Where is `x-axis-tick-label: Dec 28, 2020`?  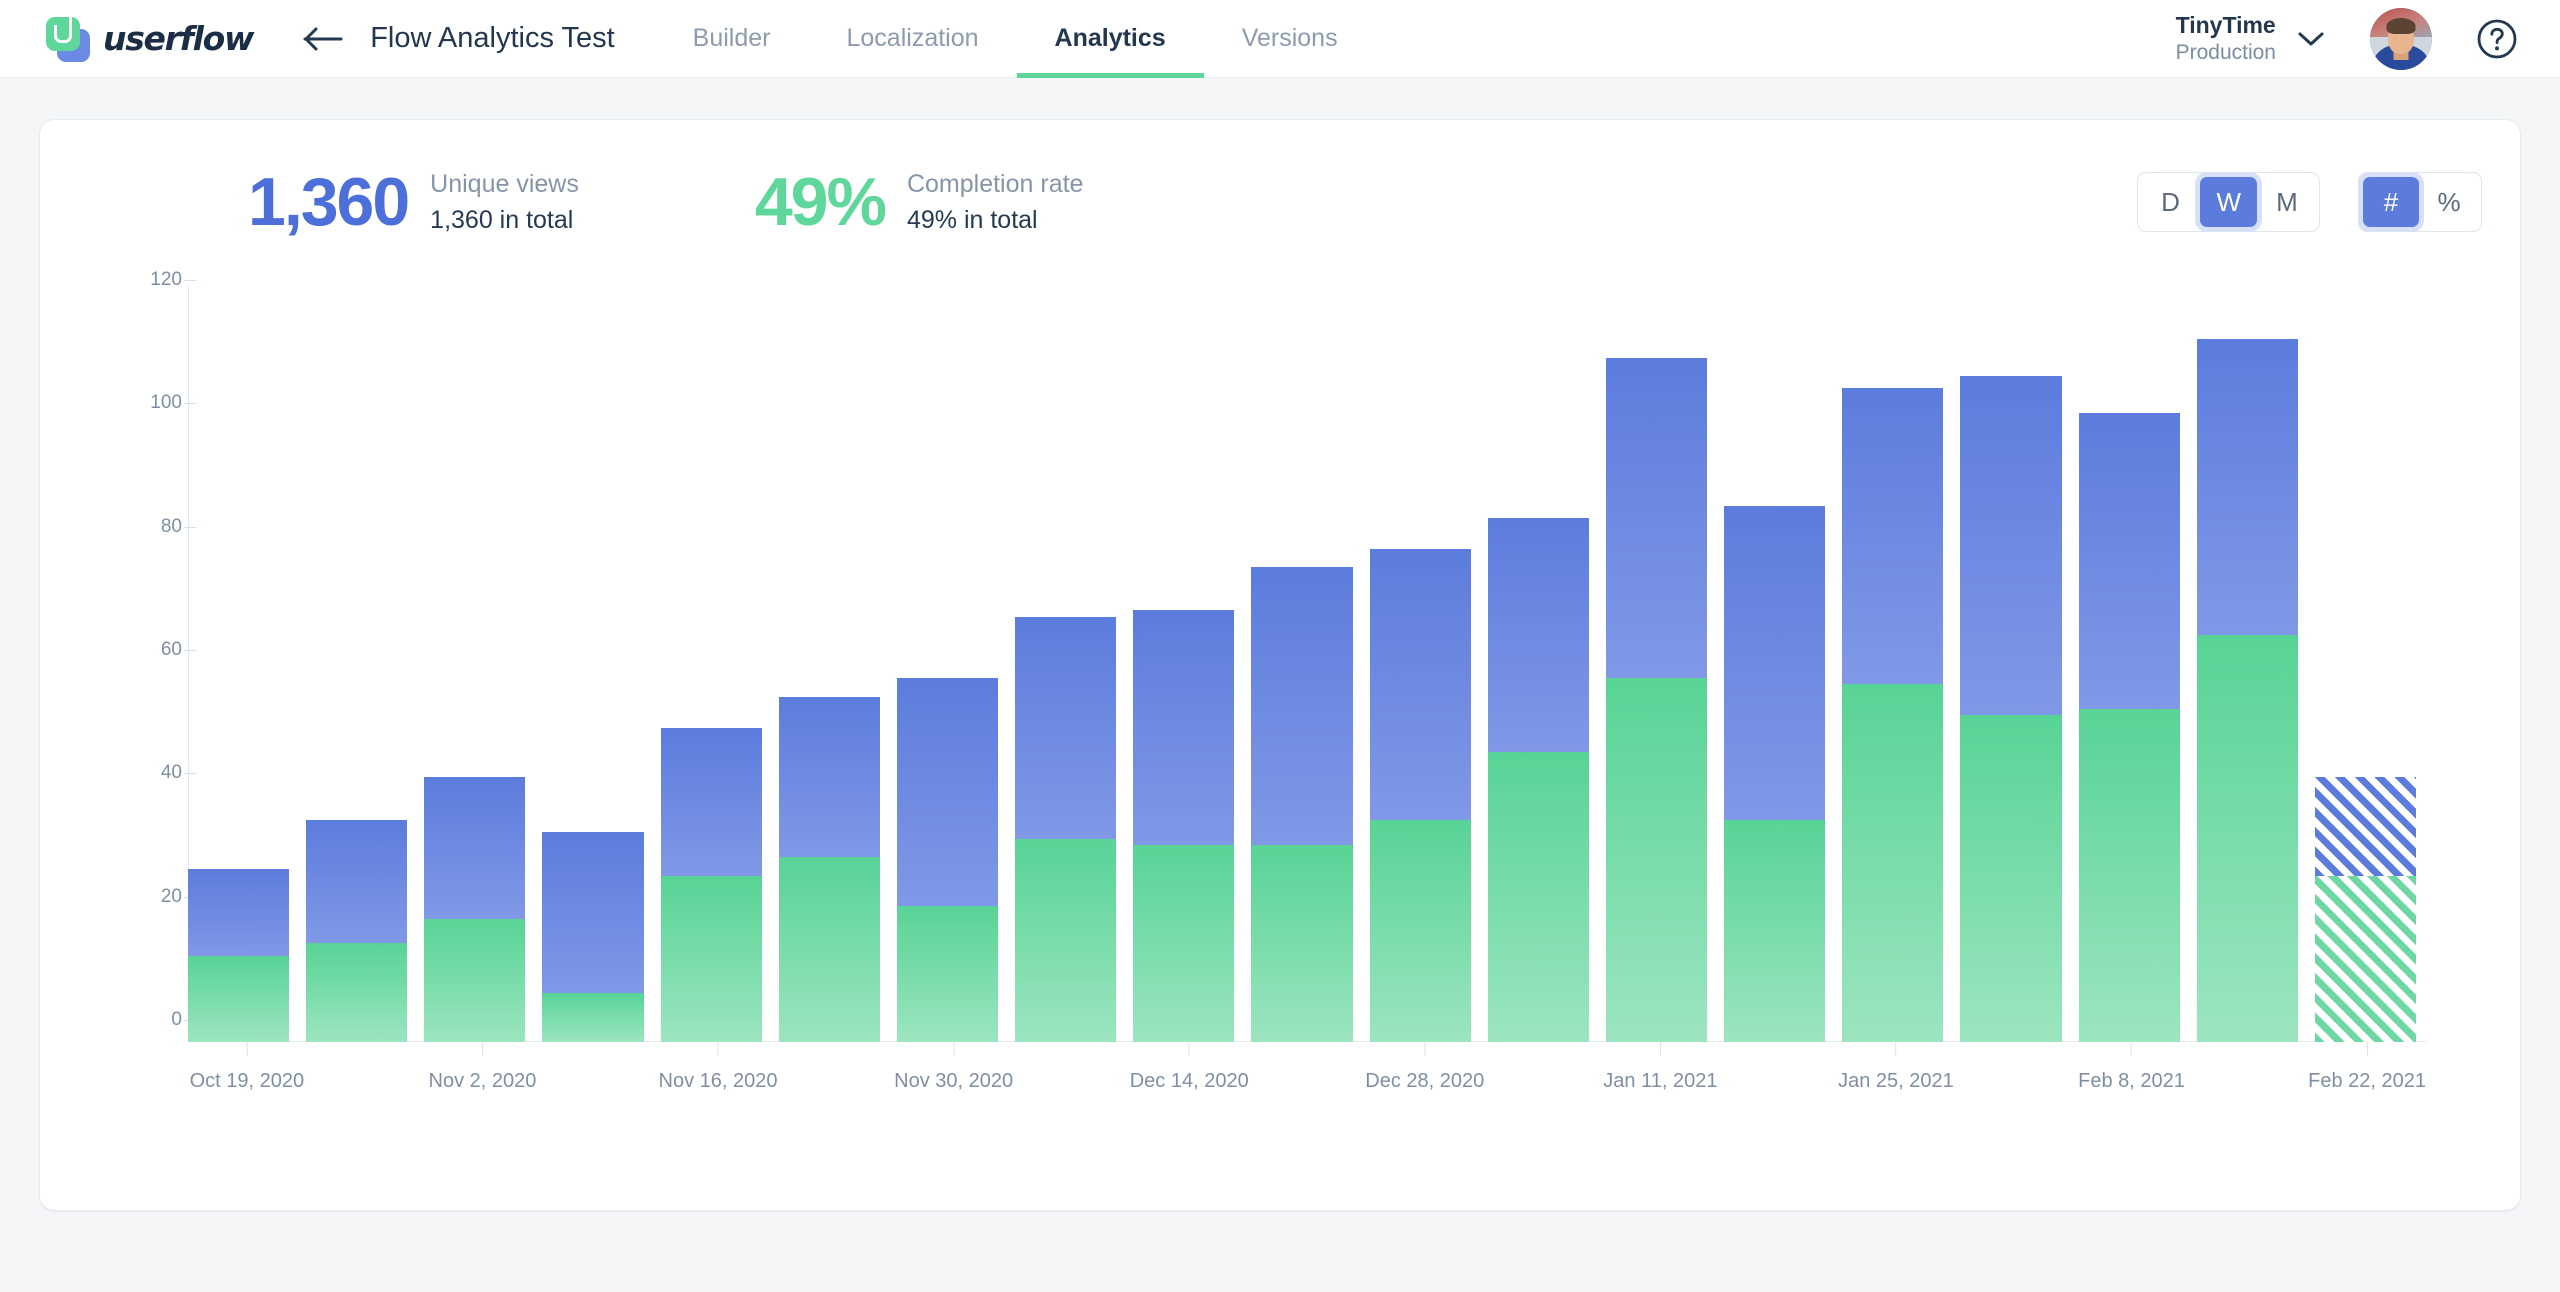
x-axis-tick-label: Dec 28, 2020 is located at coordinates (1425, 1081).